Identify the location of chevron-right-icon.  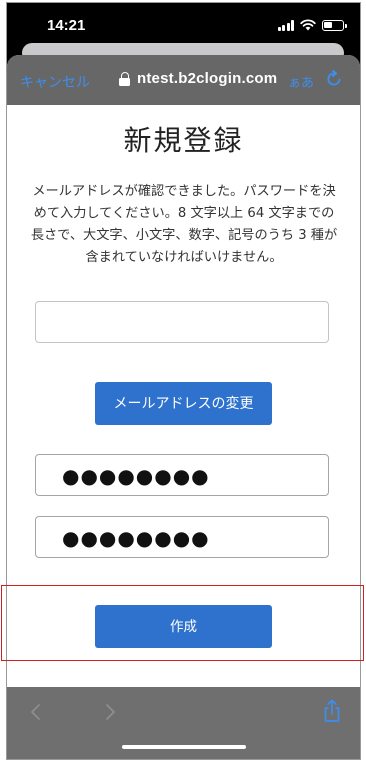
(110, 712).